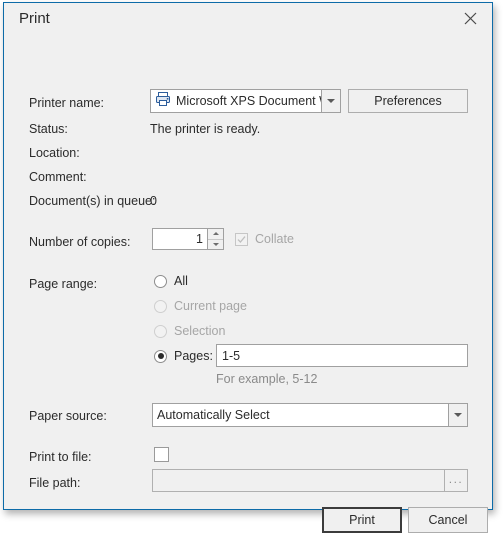 The image size is (503, 533). I want to click on copies-label: Number of copies:, so click(80, 242).